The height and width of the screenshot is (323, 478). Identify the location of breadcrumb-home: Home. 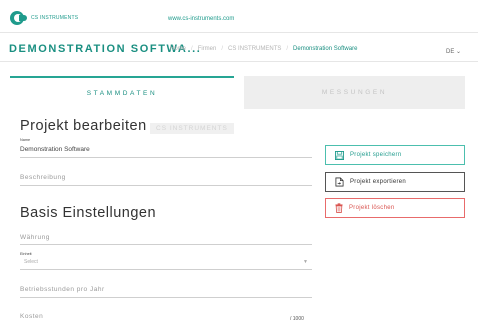
(178, 49).